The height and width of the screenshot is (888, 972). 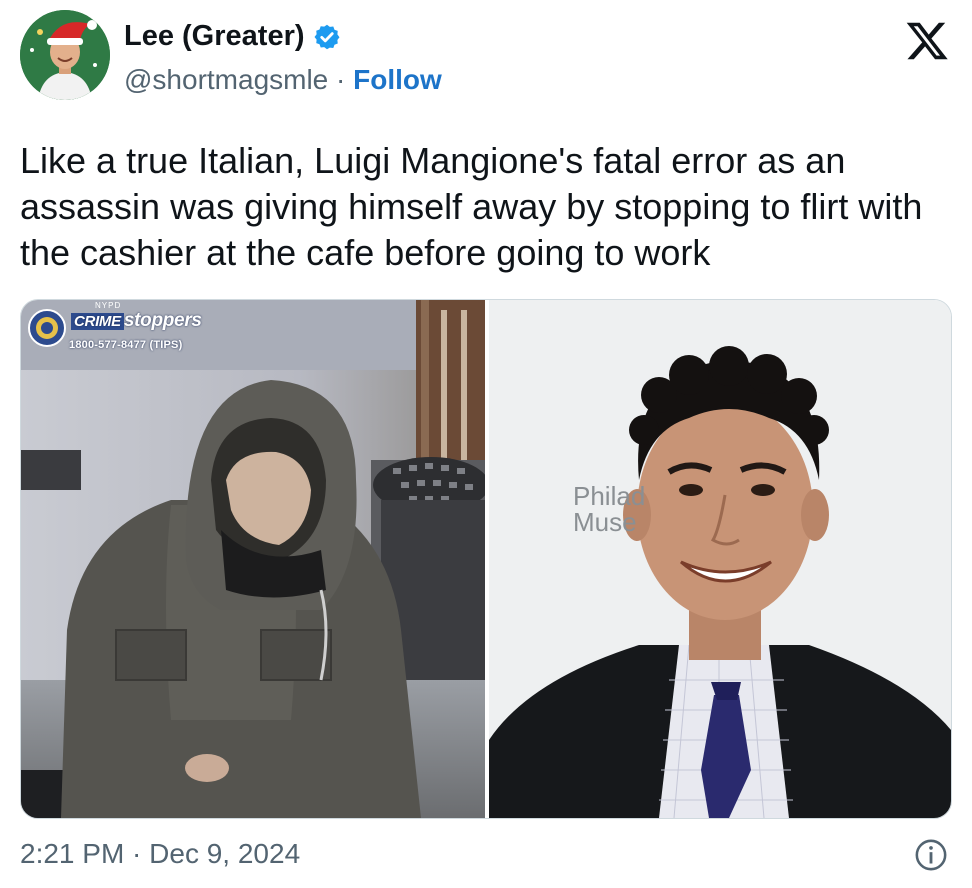 What do you see at coordinates (162, 320) in the screenshot?
I see `crimestoppers-stoppers: stoppers` at bounding box center [162, 320].